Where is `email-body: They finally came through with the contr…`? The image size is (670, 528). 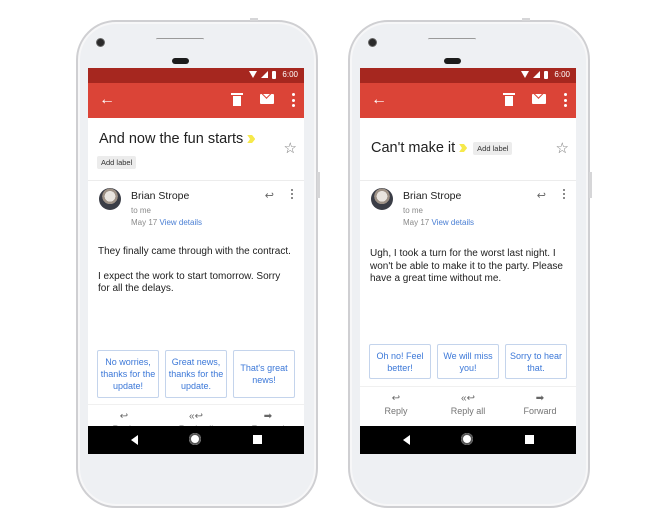 email-body: They finally came through with the contr… is located at coordinates (196, 277).